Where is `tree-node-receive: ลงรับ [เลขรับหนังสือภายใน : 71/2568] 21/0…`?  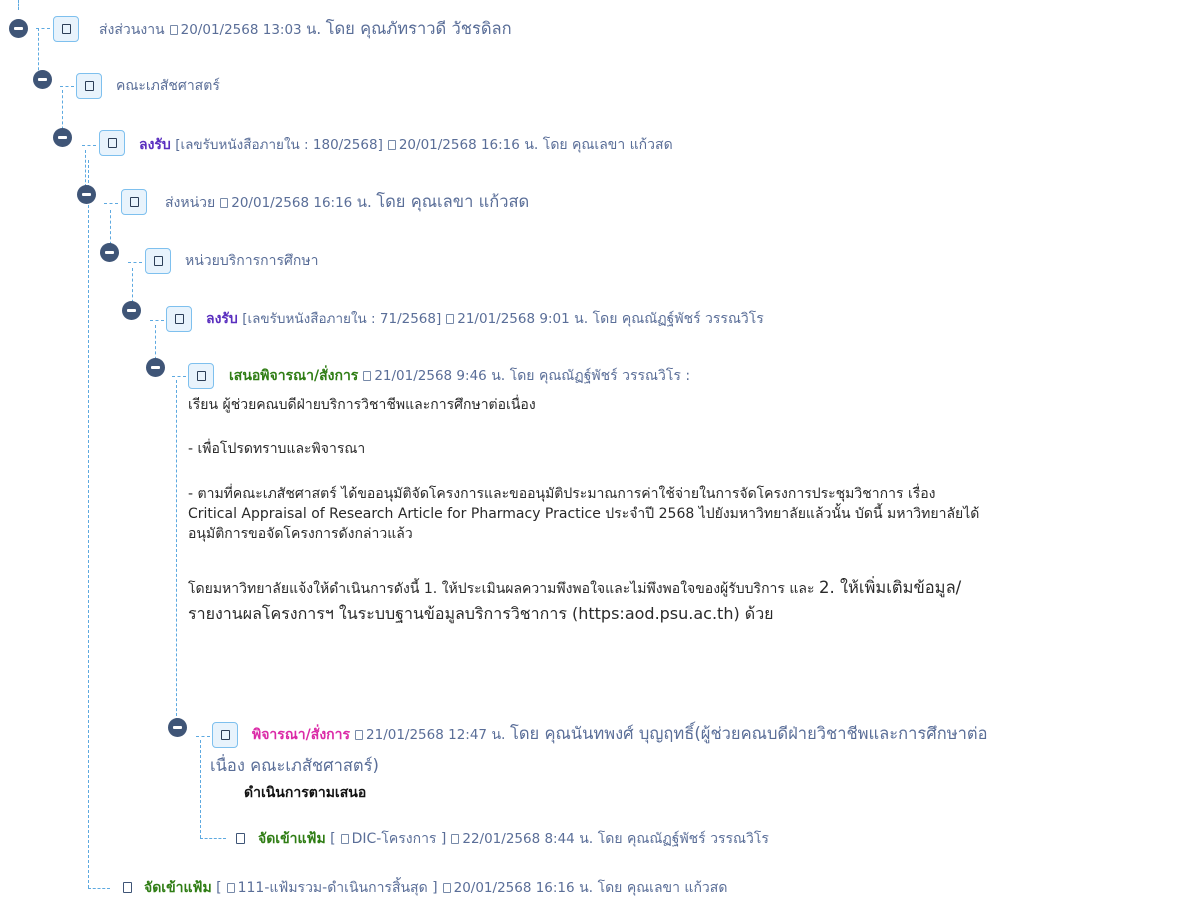 tree-node-receive: ลงรับ [เลขรับหนังสือภายใน : 71/2568] 21/0… is located at coordinates (485, 319).